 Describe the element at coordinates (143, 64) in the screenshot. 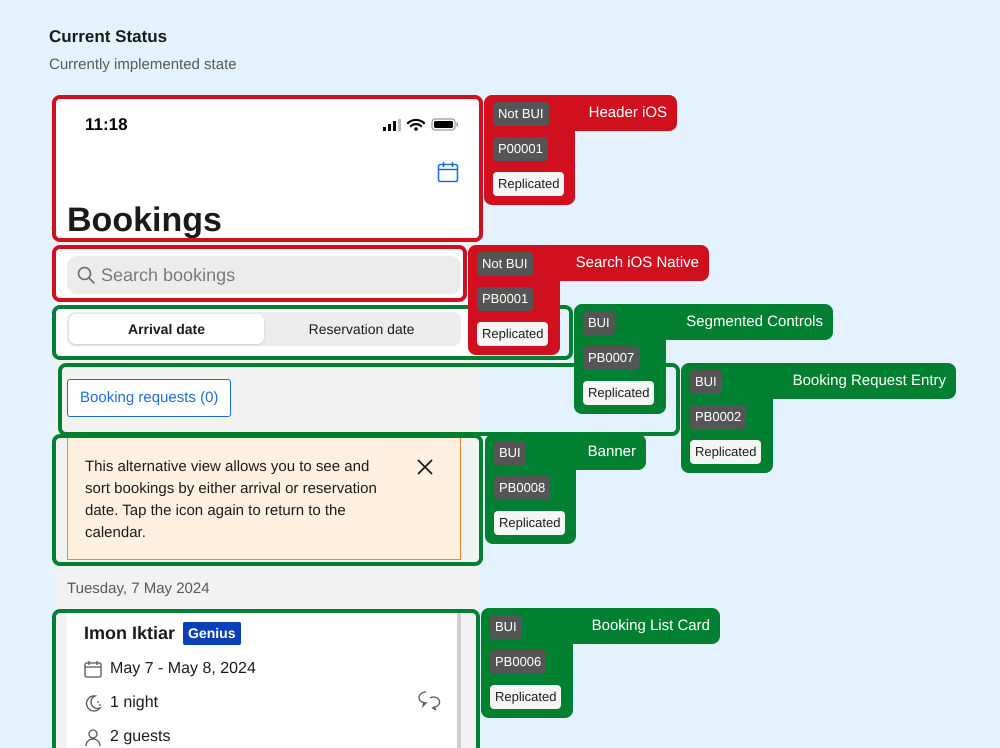

I see `page-subtitle: Currently implemented state` at that location.